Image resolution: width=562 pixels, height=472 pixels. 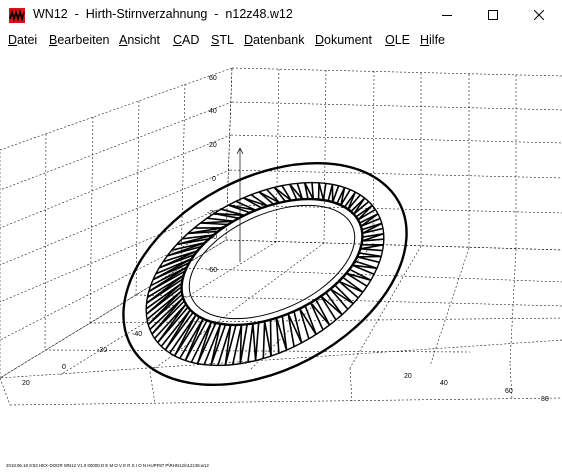 I want to click on x-tick-label: -20, so click(x=102, y=350).